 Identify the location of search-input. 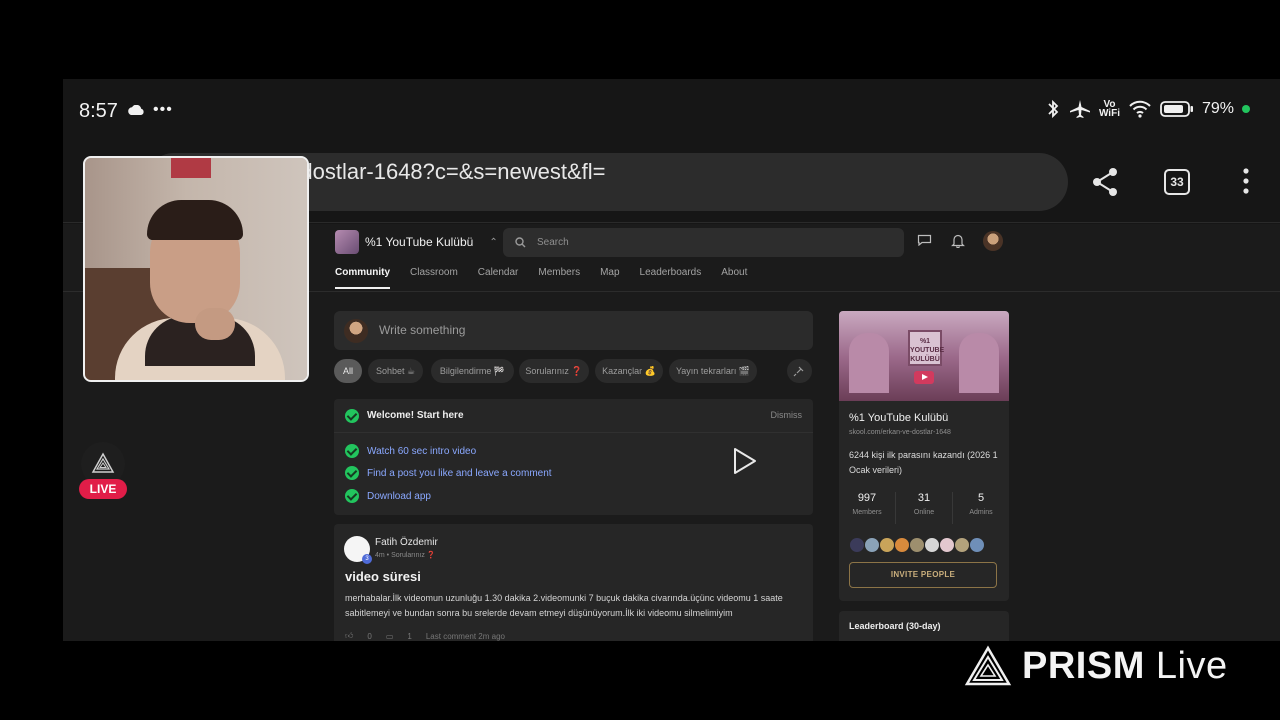
(717, 242).